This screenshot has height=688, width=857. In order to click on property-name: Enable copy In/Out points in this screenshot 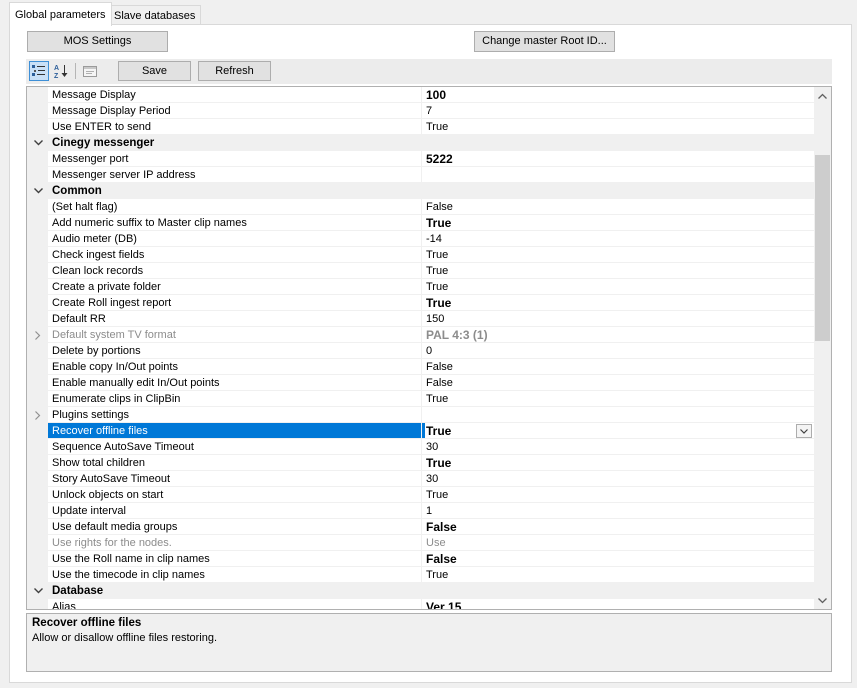, I will do `click(236, 367)`.